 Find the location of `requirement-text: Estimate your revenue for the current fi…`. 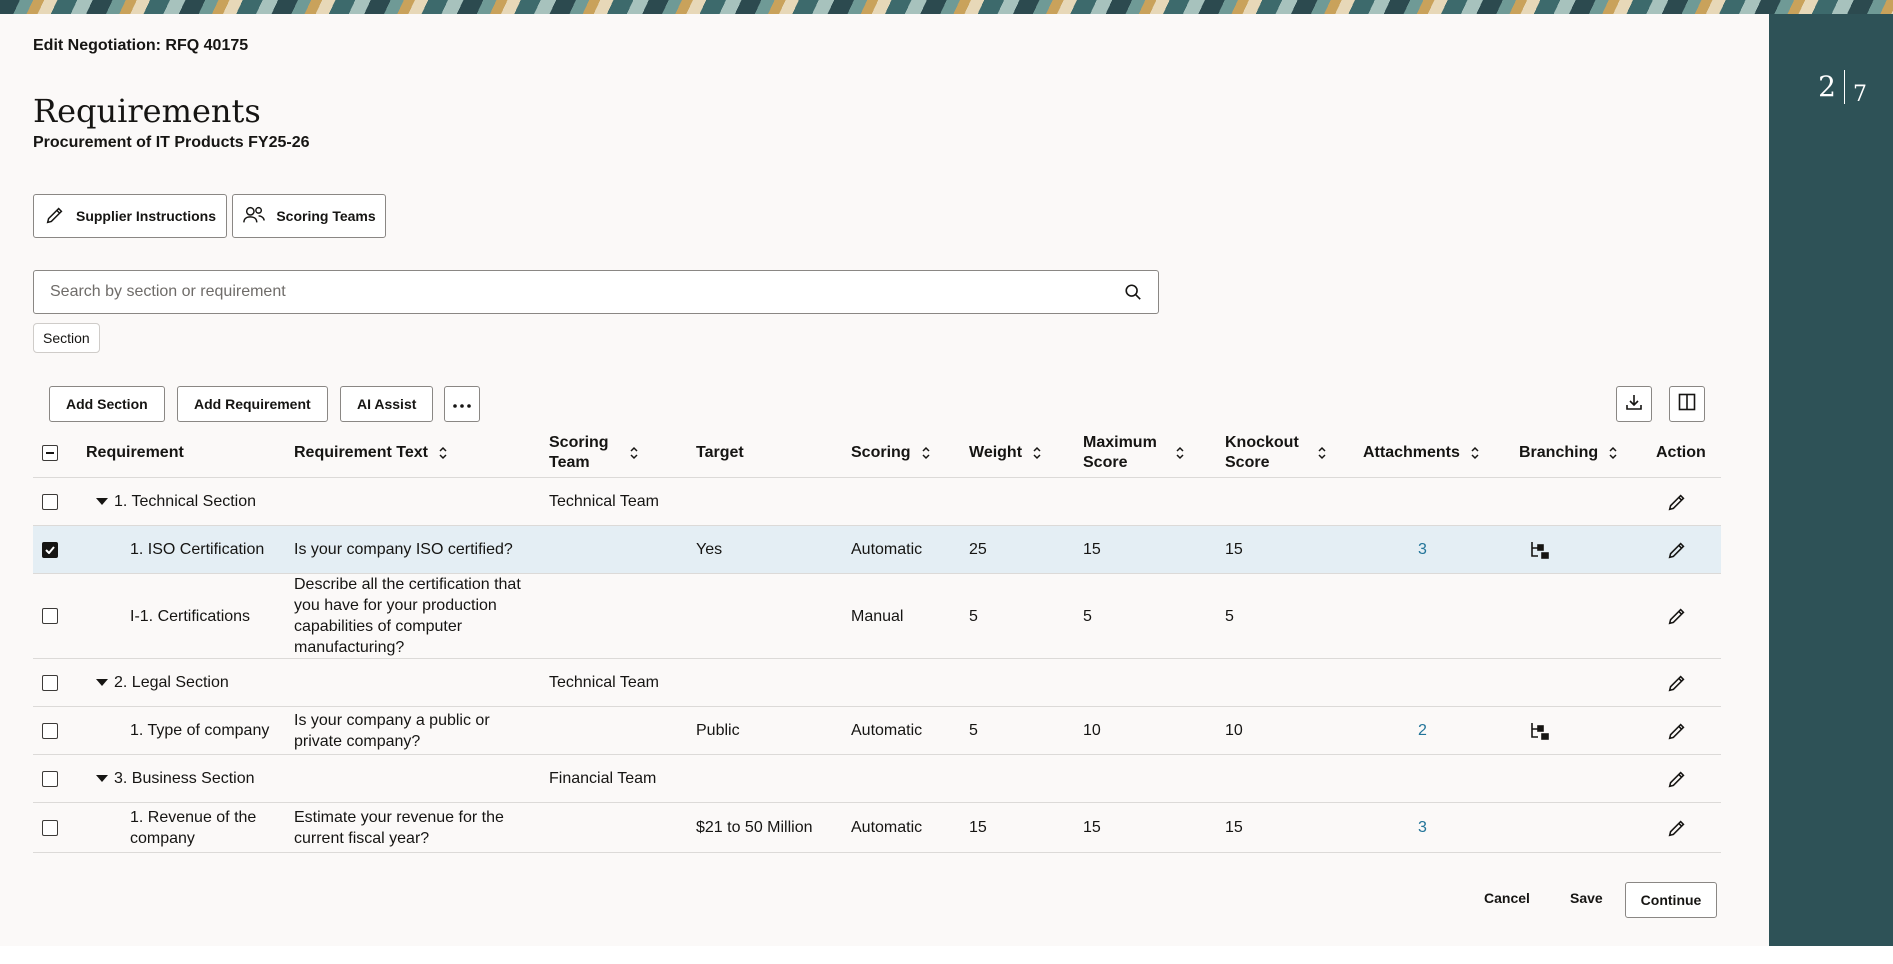

requirement-text: Estimate your revenue for the current fi… is located at coordinates (399, 827).